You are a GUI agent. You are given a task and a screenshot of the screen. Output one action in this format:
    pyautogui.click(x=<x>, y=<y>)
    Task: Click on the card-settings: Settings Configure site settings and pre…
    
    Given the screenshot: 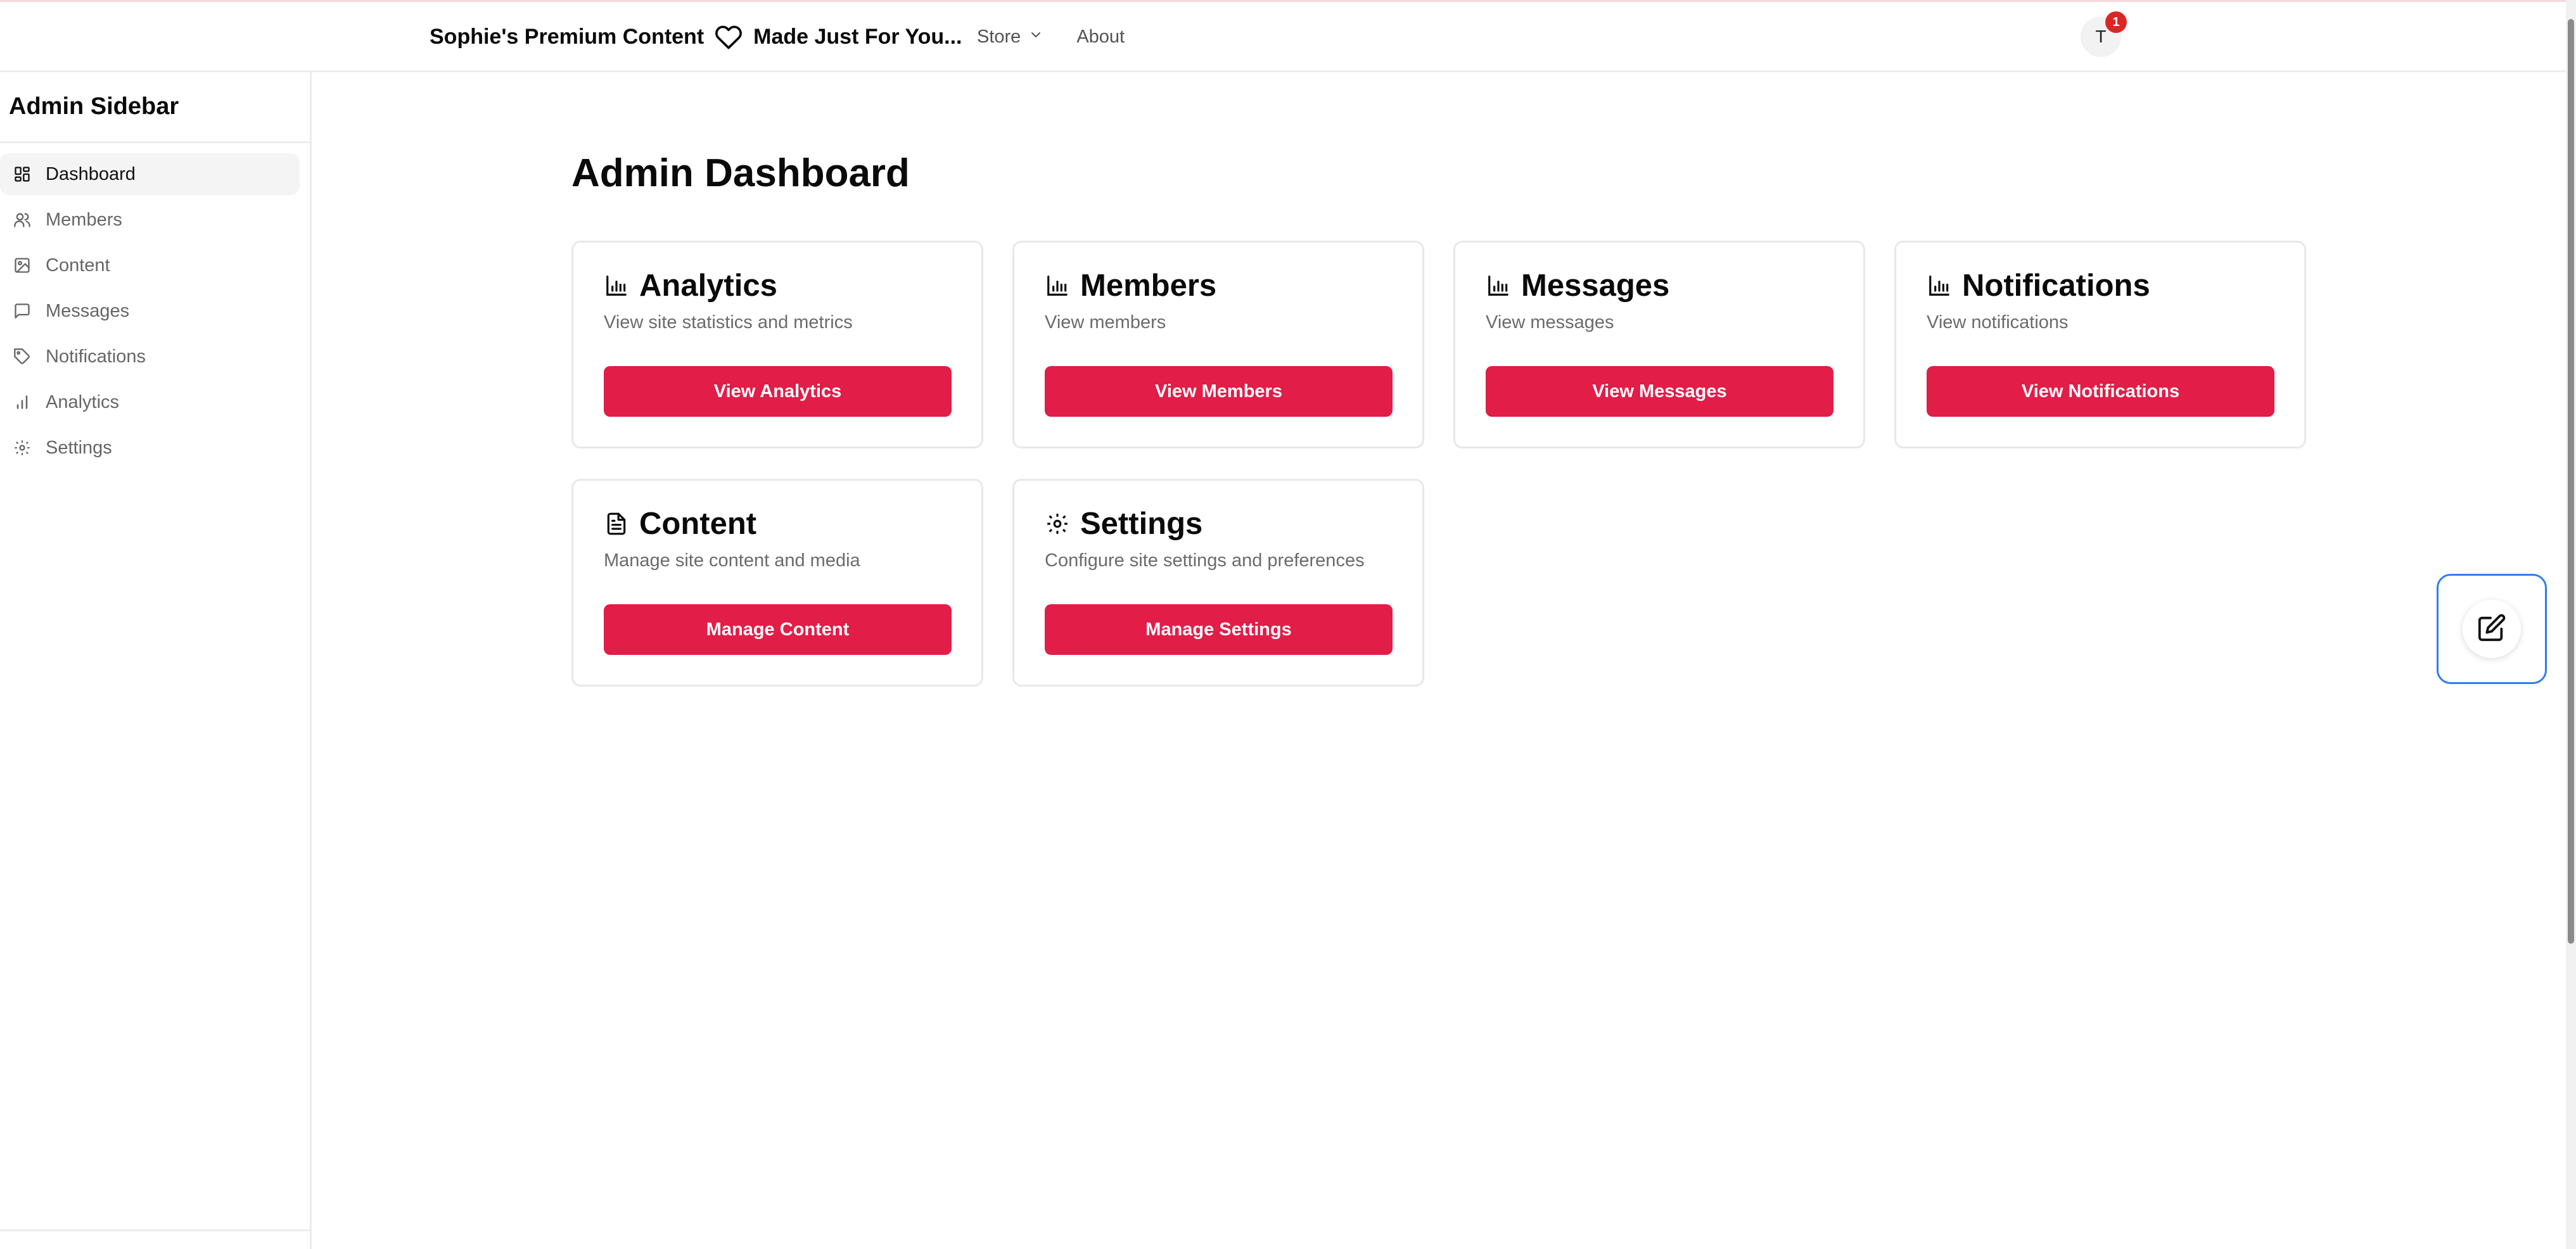 What is the action you would take?
    pyautogui.click(x=1218, y=583)
    